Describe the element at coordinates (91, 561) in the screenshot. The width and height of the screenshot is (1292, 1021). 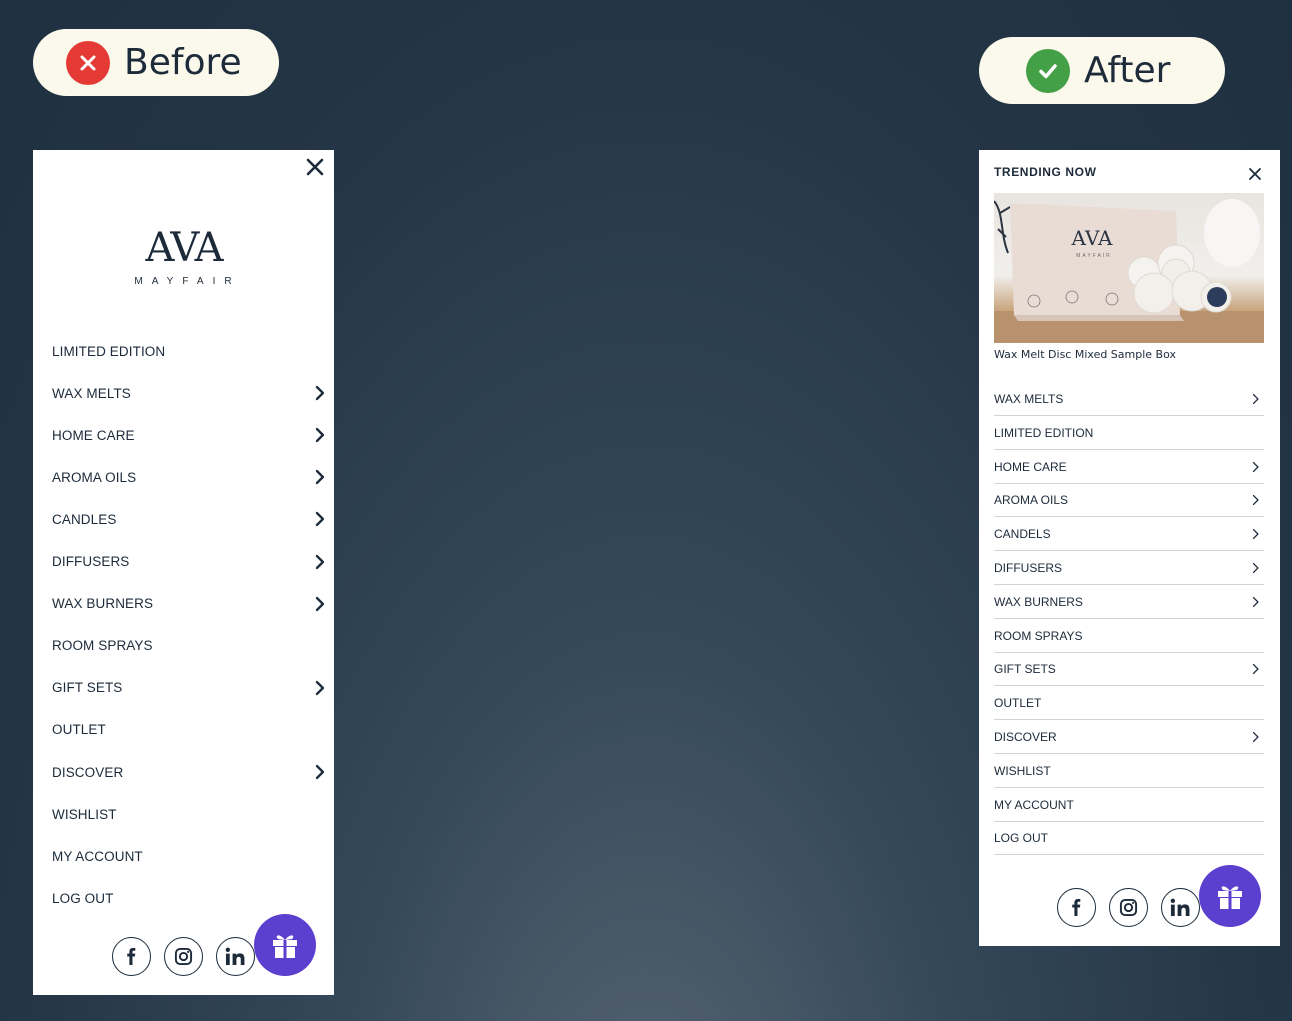
I see `menu-item-label: DIFFUSERS` at that location.